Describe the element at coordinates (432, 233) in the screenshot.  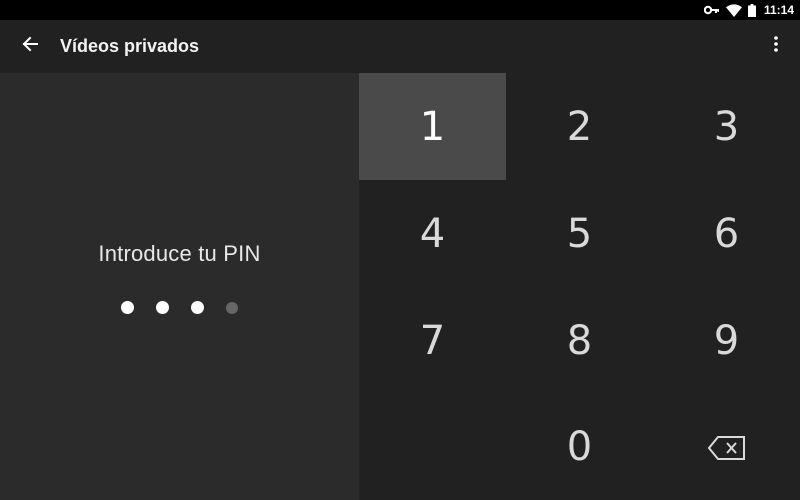
I see `key-4: 4` at that location.